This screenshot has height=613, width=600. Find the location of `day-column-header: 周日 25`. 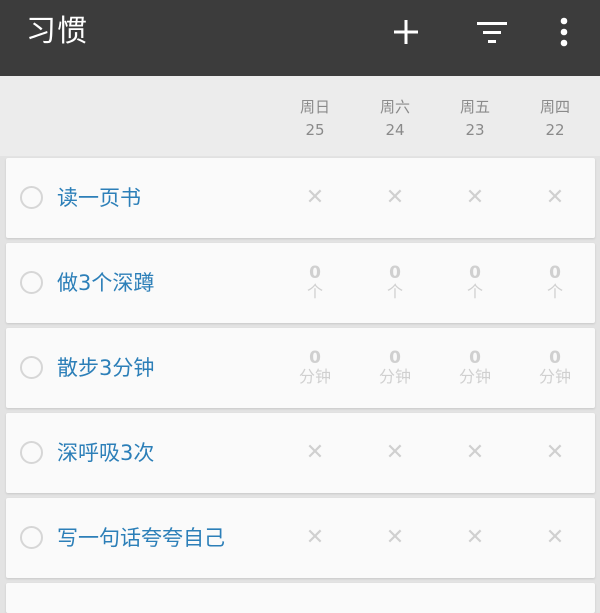

day-column-header: 周日 25 is located at coordinates (315, 119).